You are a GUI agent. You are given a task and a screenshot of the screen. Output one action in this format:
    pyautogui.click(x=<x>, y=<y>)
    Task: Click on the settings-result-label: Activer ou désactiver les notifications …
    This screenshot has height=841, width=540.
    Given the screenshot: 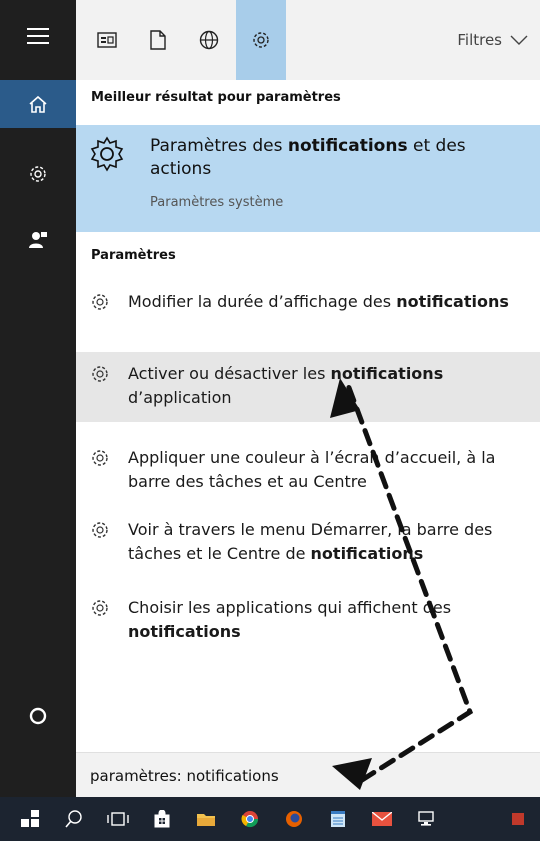 What is the action you would take?
    pyautogui.click(x=286, y=385)
    